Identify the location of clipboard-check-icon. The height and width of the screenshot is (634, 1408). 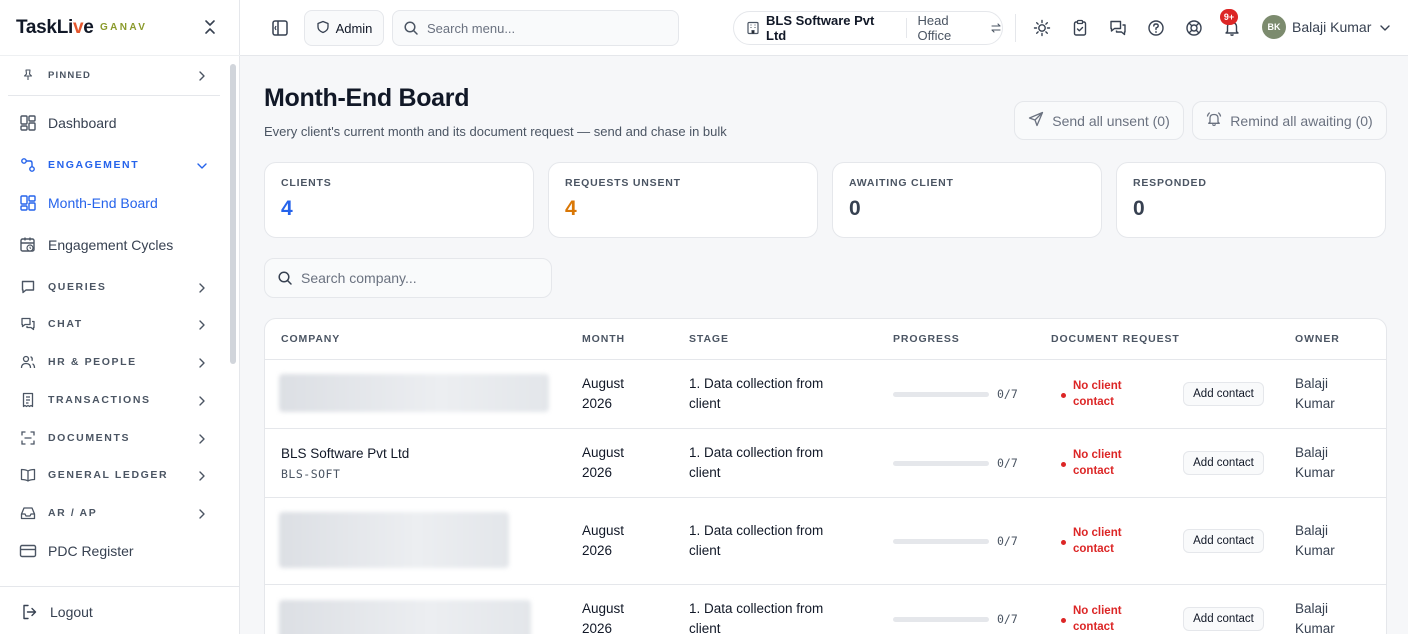
(1080, 28).